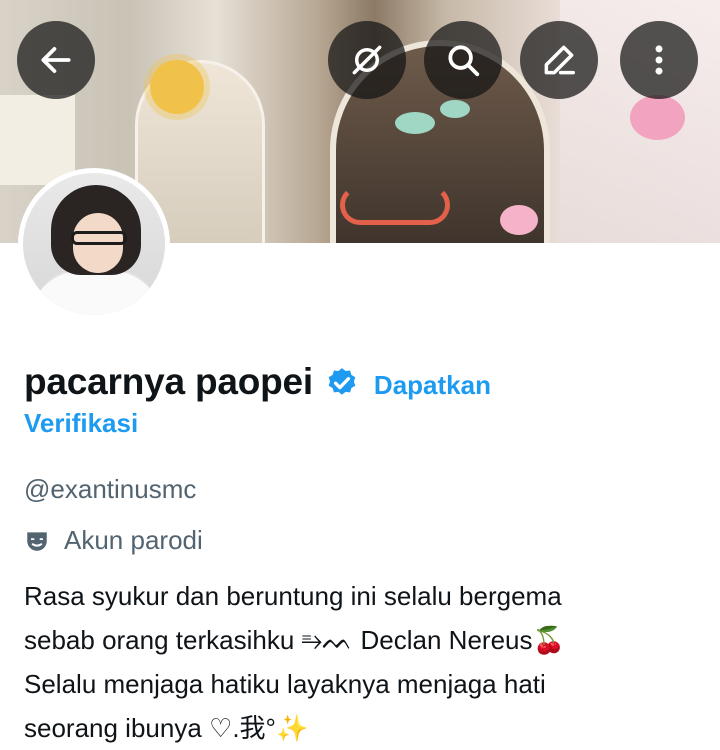 The width and height of the screenshot is (720, 750). Describe the element at coordinates (169, 381) in the screenshot. I see `display-name: pacarnya paopei` at that location.